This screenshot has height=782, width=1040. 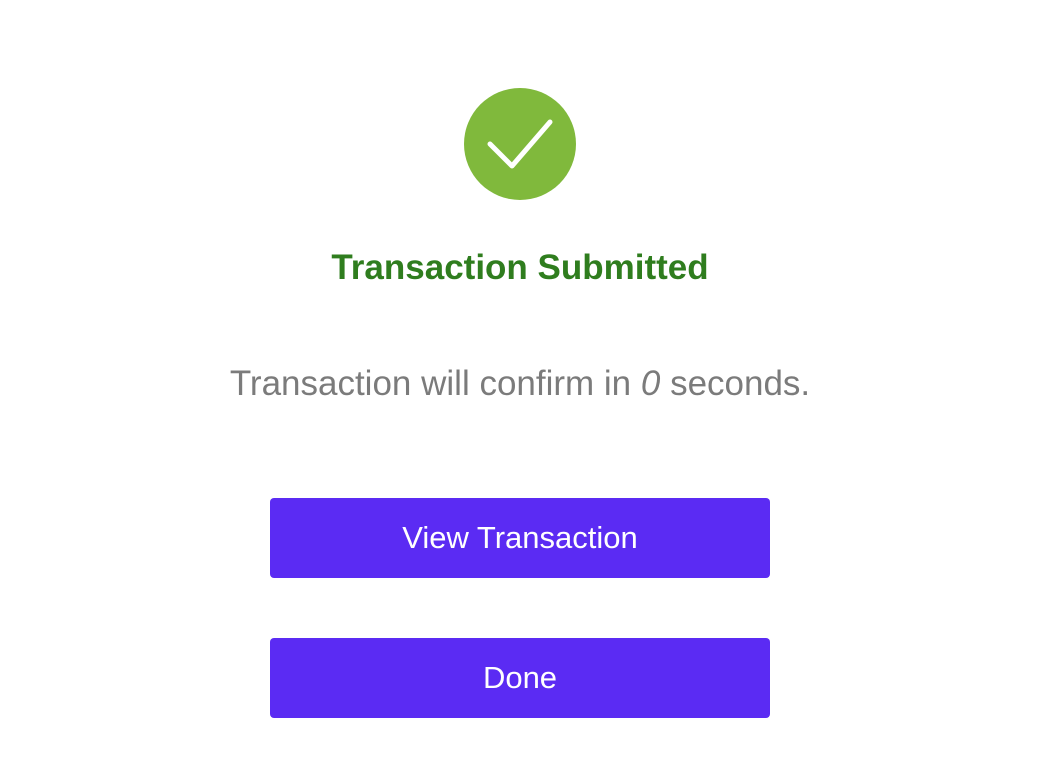 I want to click on confirmation-message: Transaction will confirm in 0 seconds., so click(x=520, y=384).